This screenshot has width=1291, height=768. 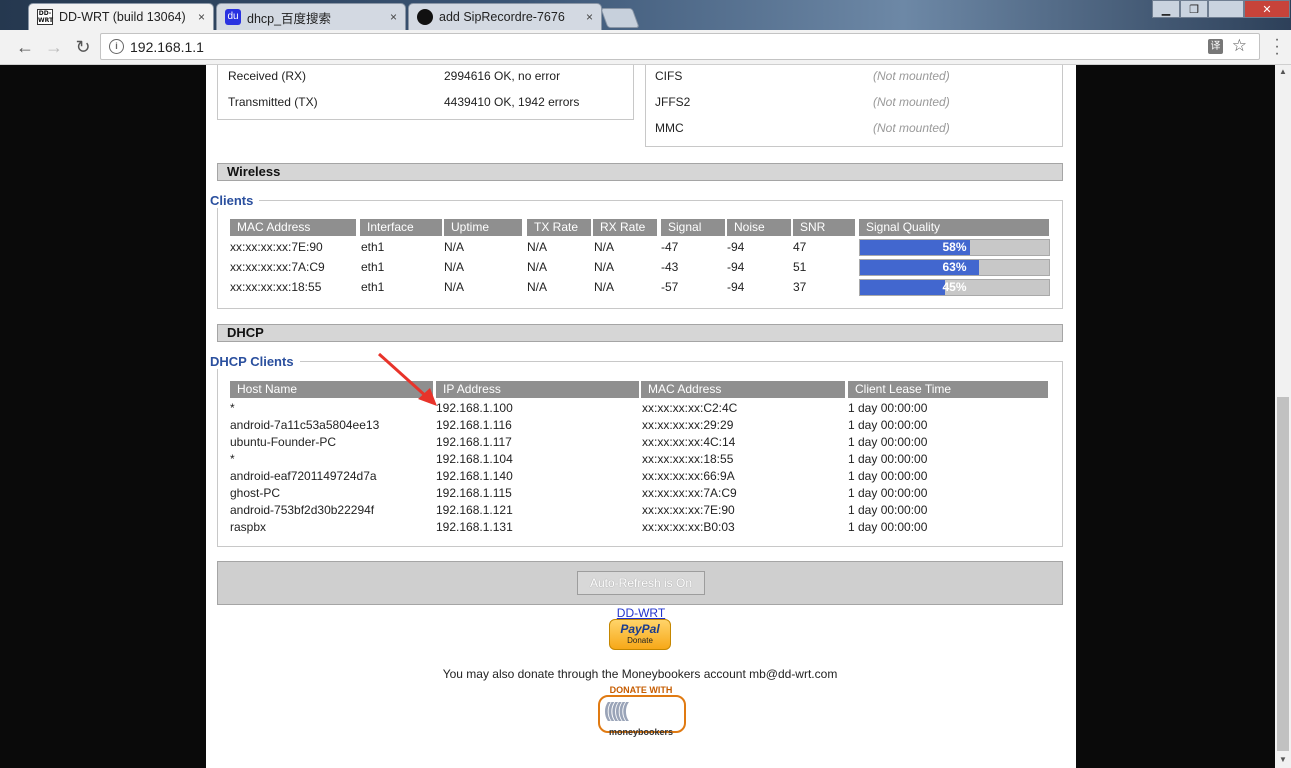 I want to click on annotation-arrow-icon, so click(x=407, y=379).